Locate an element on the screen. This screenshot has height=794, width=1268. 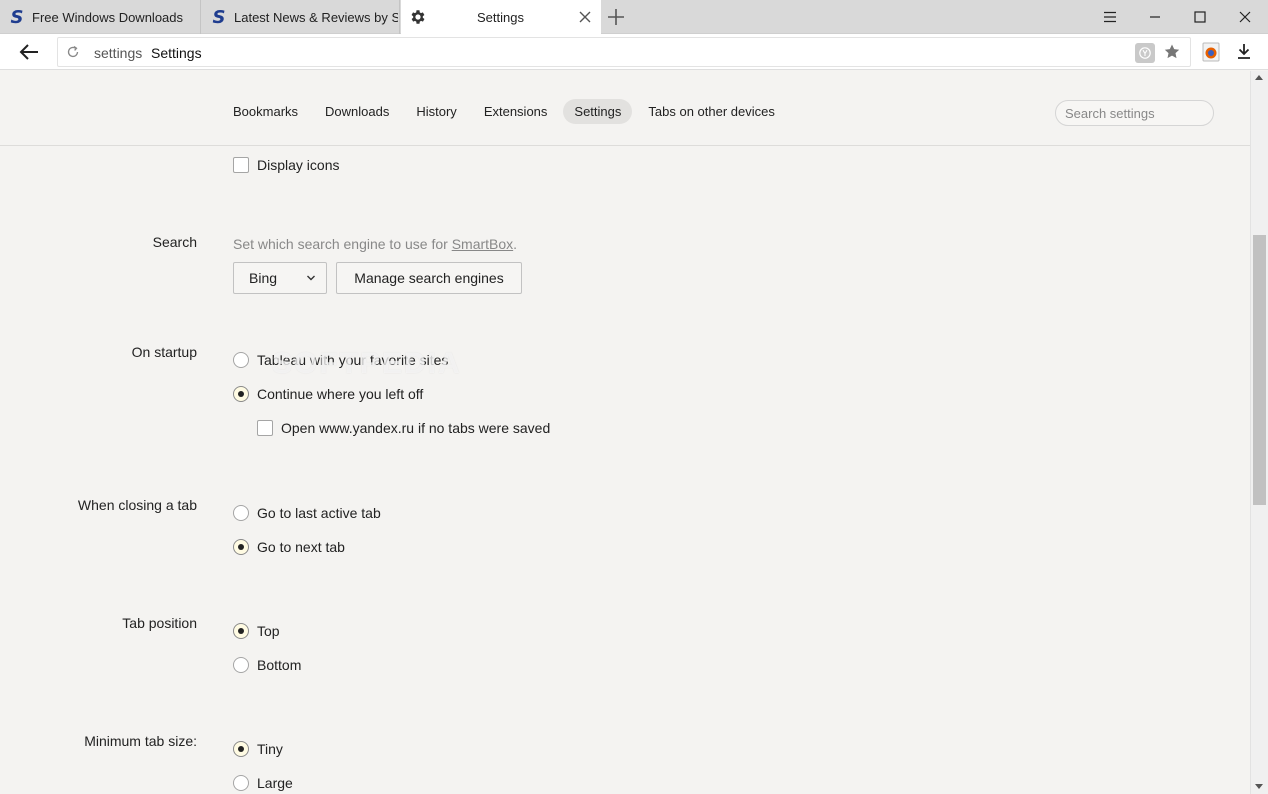
hint-text: Set which search engine to use for is located at coordinates (342, 244).